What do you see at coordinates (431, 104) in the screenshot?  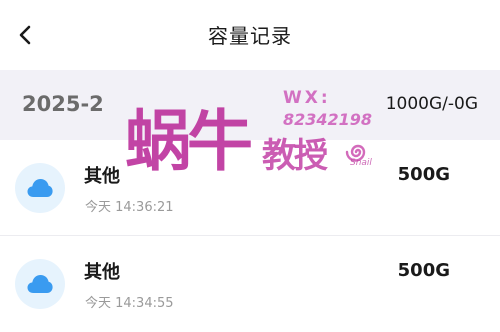 I see `month-capacity-summary: 1000G/-0G` at bounding box center [431, 104].